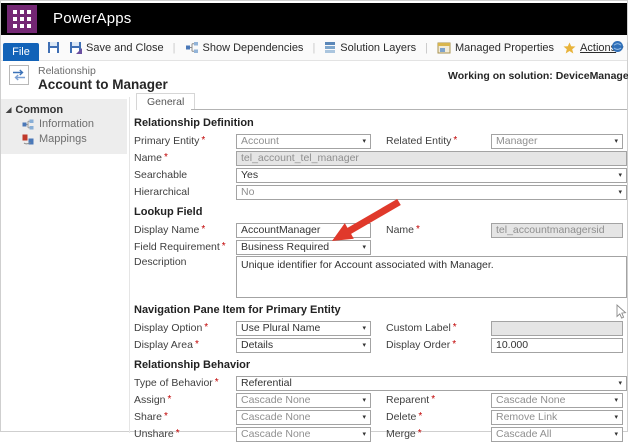  I want to click on file-button: File, so click(21, 52).